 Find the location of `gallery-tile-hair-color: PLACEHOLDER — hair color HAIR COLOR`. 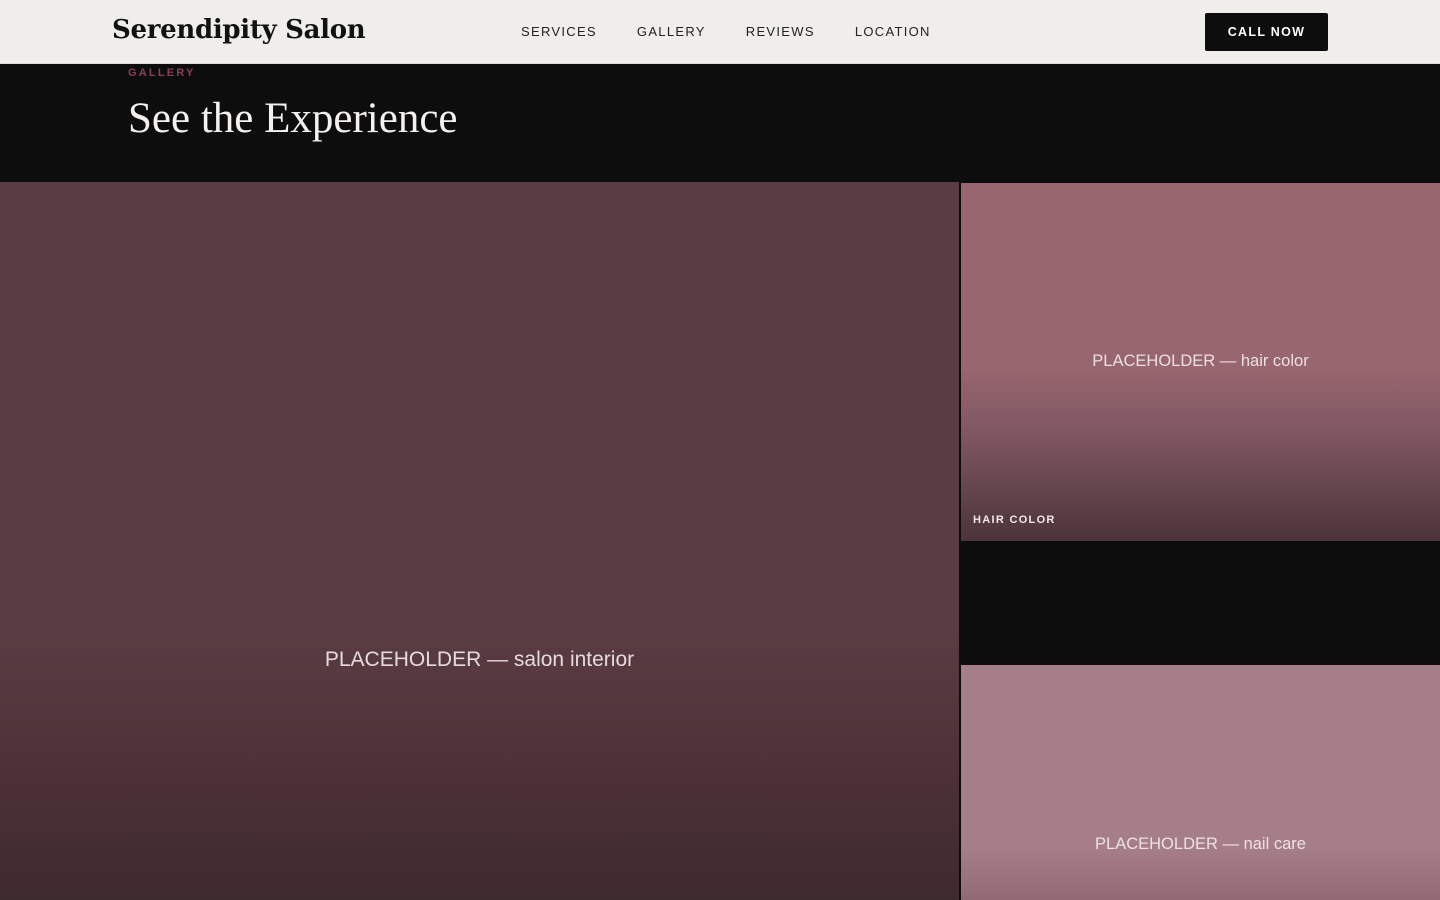

gallery-tile-hair-color: PLACEHOLDER — hair color HAIR COLOR is located at coordinates (1200, 362).